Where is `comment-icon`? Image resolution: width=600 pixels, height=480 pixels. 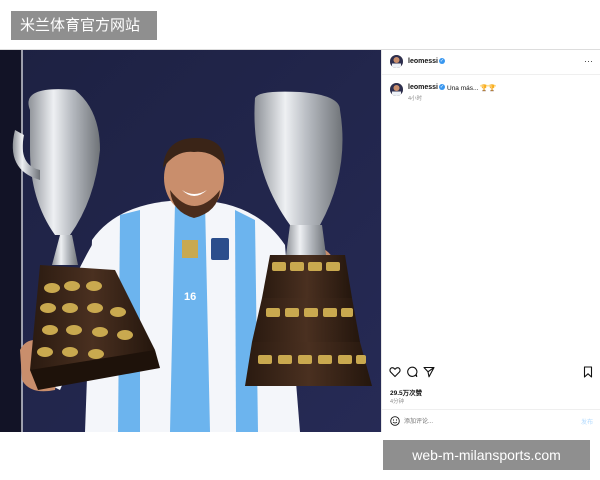
comment-icon is located at coordinates (412, 372).